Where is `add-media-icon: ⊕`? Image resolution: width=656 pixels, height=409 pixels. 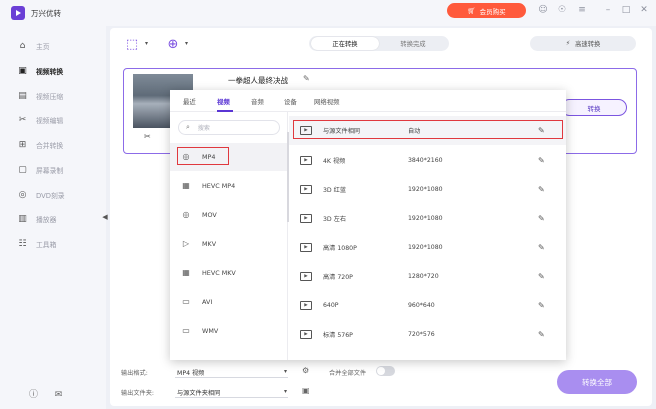 add-media-icon: ⊕ is located at coordinates (173, 45).